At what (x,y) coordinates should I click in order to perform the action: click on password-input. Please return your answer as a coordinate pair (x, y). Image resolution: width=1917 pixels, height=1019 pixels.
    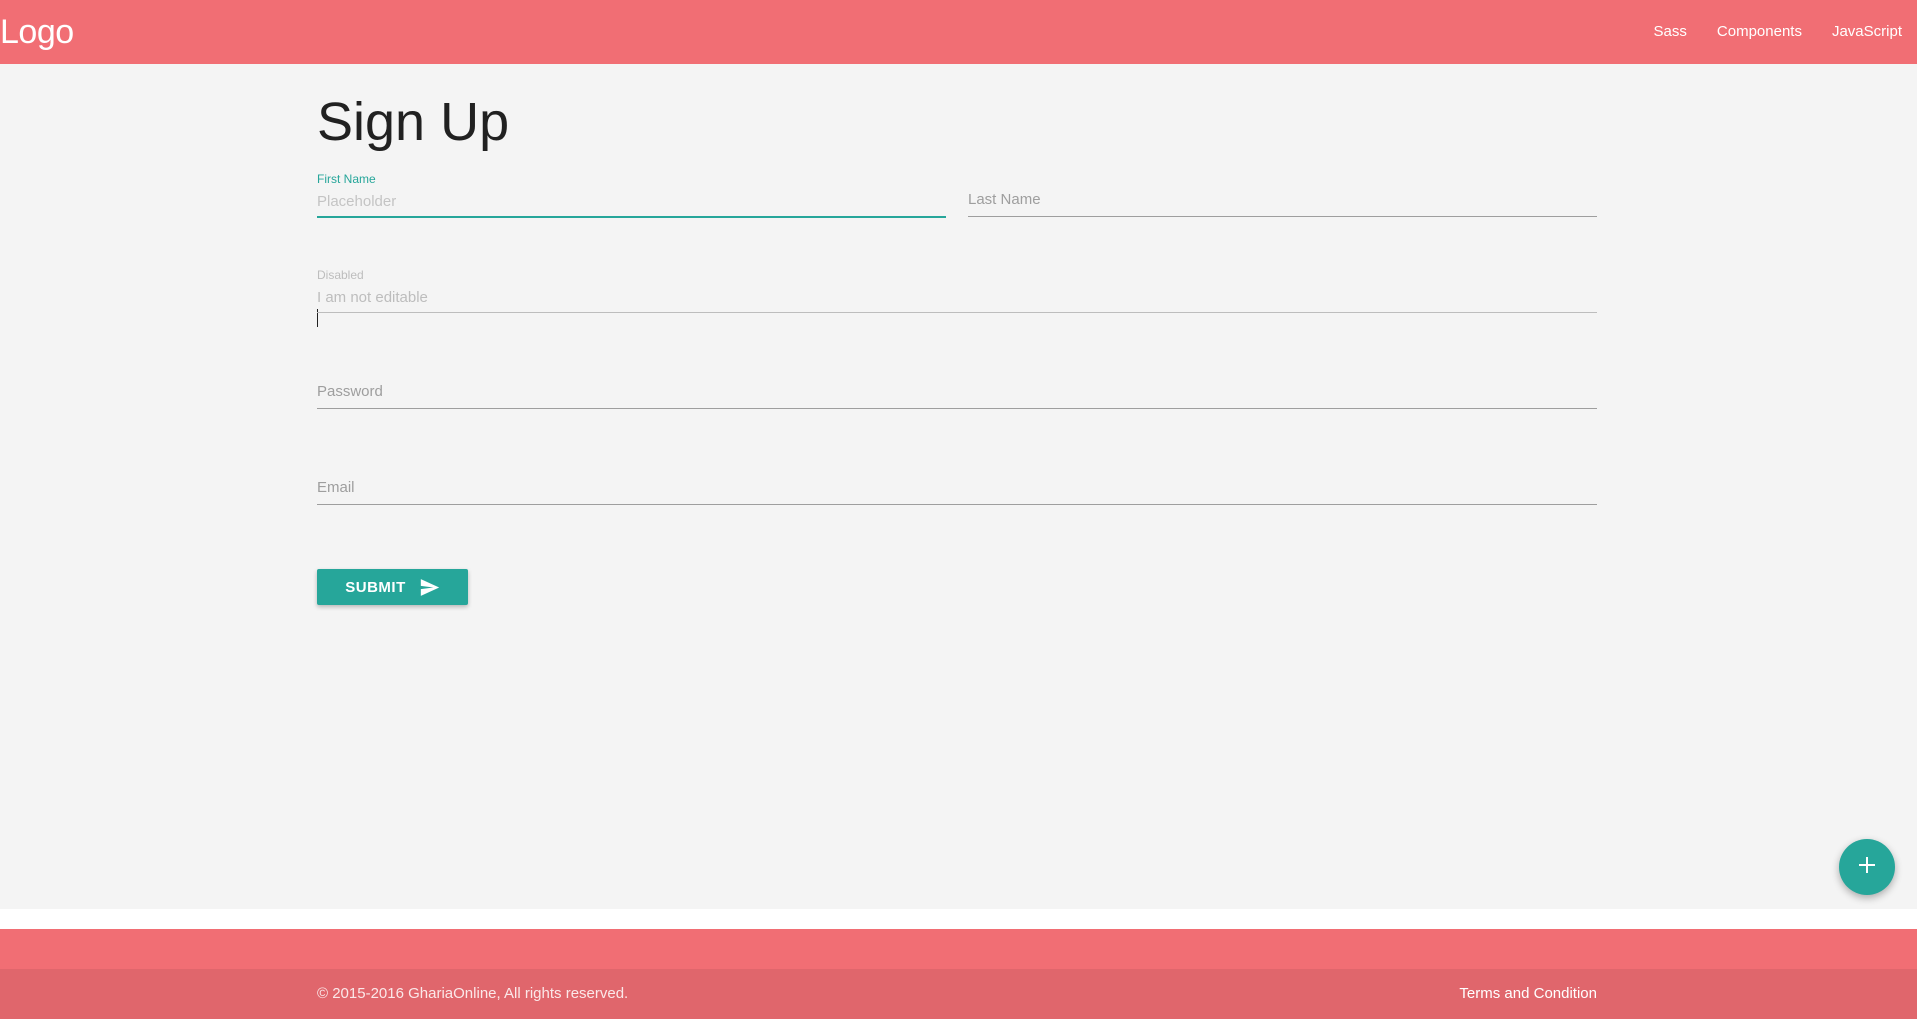
    Looking at the image, I should click on (957, 393).